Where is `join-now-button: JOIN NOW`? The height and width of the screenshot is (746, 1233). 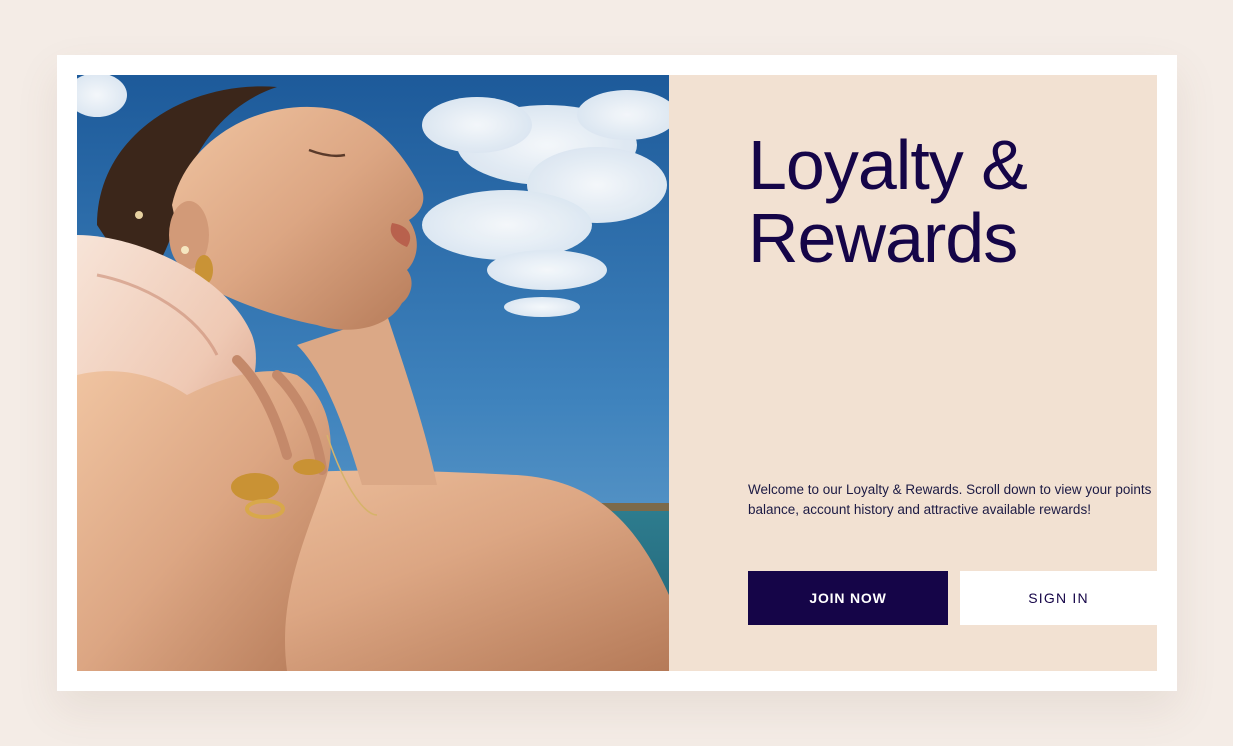 join-now-button: JOIN NOW is located at coordinates (848, 598).